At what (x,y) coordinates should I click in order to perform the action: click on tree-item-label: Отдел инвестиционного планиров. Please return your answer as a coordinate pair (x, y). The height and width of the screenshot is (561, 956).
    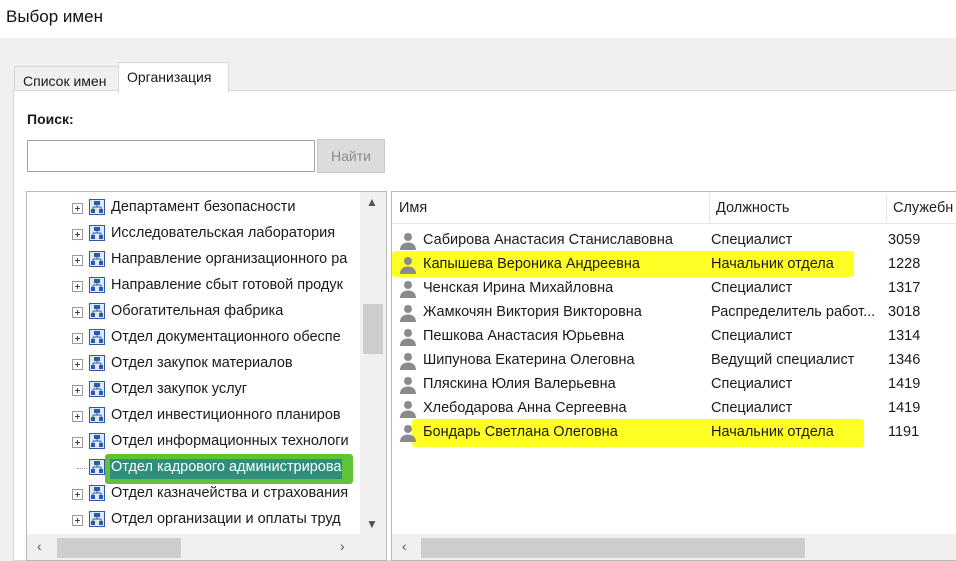
    Looking at the image, I should click on (226, 415).